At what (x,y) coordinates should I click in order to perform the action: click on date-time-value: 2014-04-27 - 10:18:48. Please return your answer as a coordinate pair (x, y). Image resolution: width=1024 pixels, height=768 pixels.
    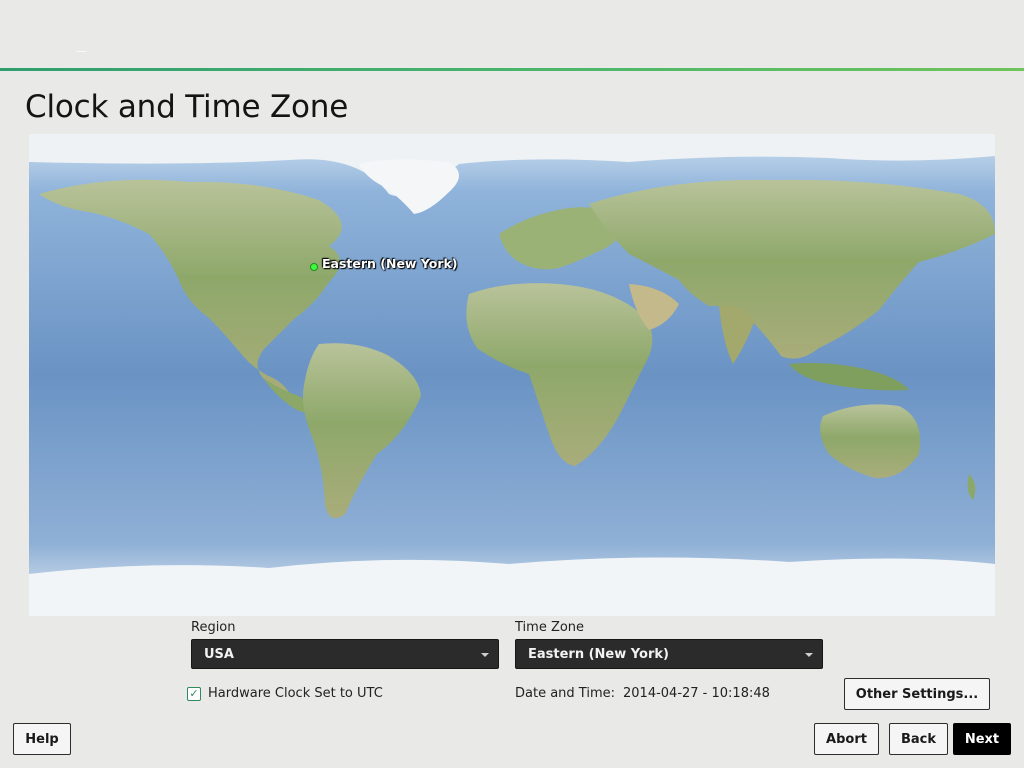
    Looking at the image, I should click on (696, 693).